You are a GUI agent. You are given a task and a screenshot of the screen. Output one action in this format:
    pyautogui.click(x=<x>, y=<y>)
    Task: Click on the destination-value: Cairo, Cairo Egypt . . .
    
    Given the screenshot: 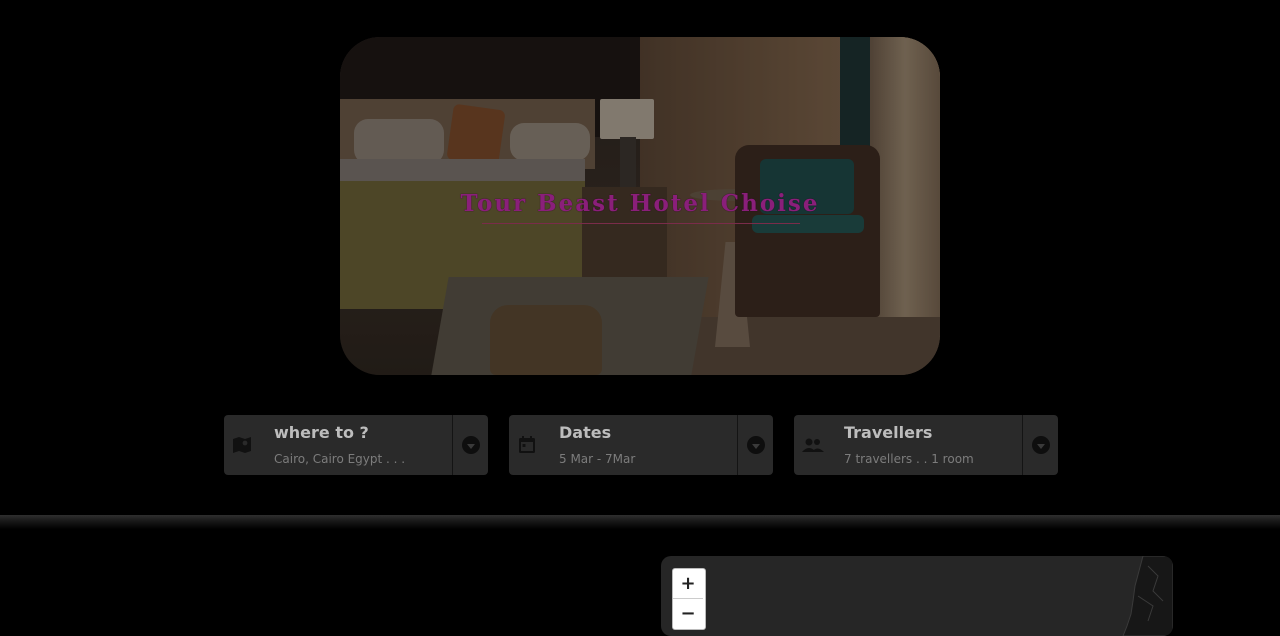 What is the action you would take?
    pyautogui.click(x=340, y=459)
    